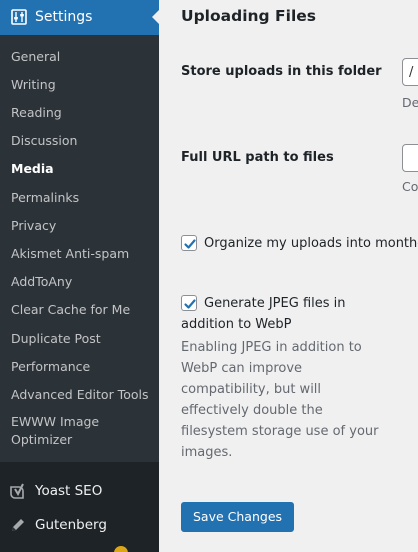 The width and height of the screenshot is (418, 552). What do you see at coordinates (69, 491) in the screenshot?
I see `menu-item-yoast-seo-label: Yoast SEO` at bounding box center [69, 491].